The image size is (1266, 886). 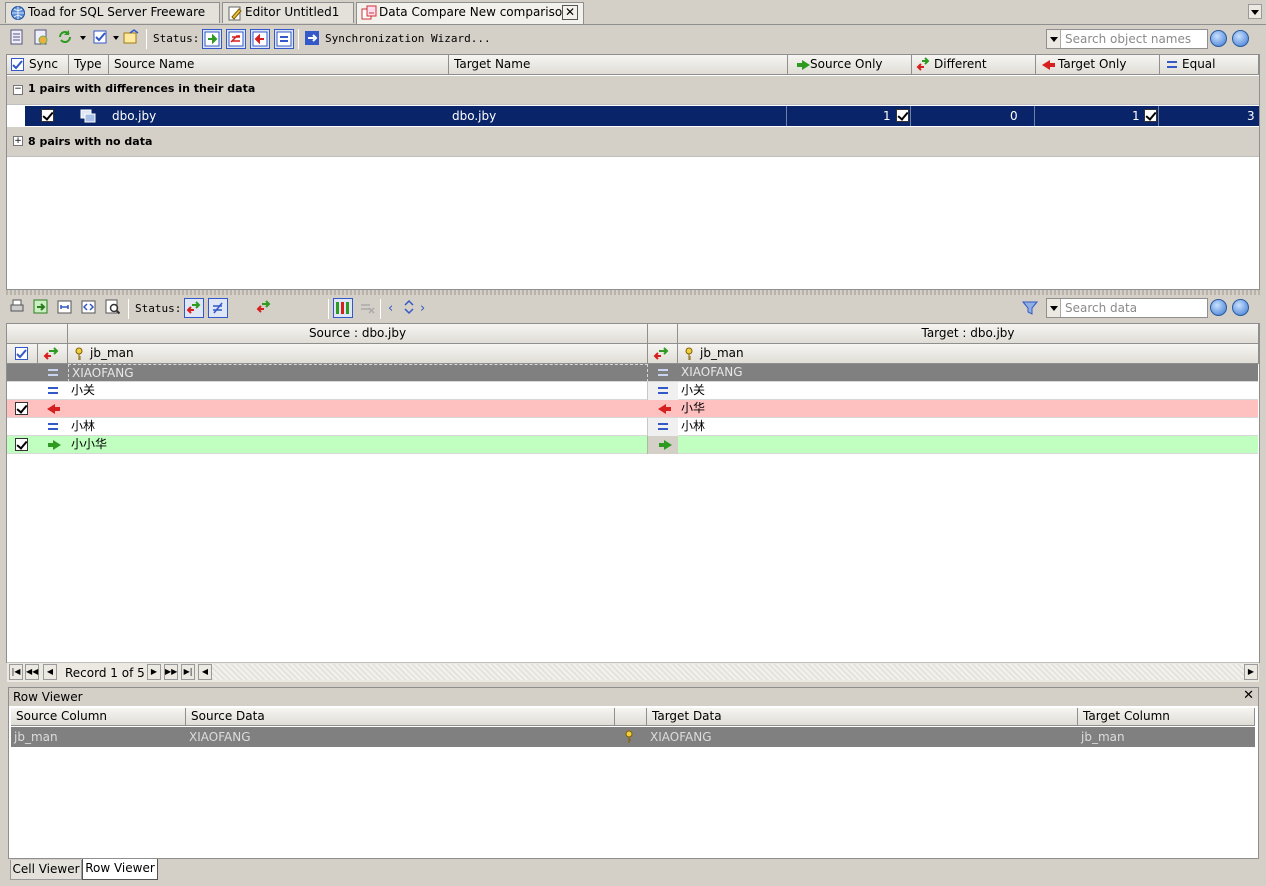 What do you see at coordinates (663, 354) in the screenshot?
I see `col-target-status` at bounding box center [663, 354].